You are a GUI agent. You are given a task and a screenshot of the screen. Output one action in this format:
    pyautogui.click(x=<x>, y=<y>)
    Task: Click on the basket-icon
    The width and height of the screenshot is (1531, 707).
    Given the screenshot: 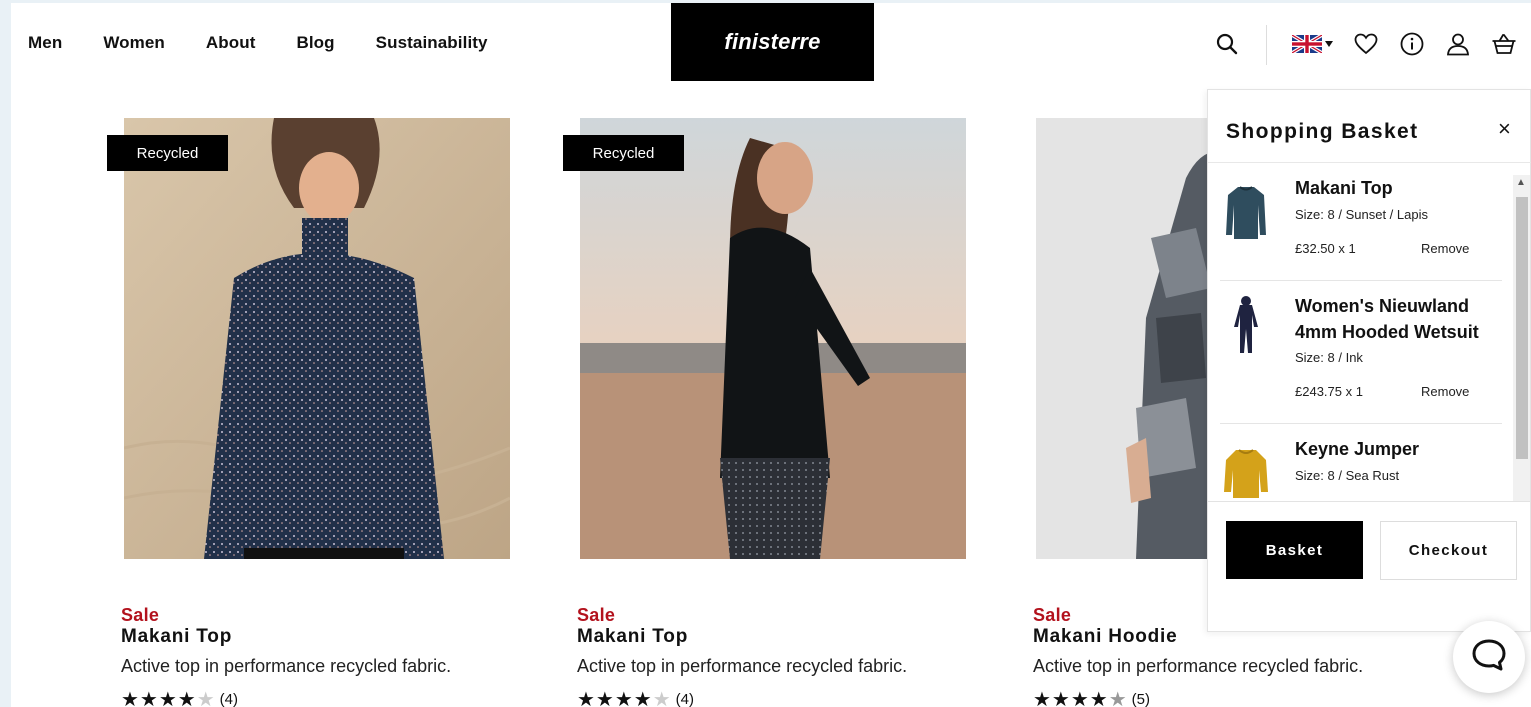 What is the action you would take?
    pyautogui.click(x=1504, y=44)
    